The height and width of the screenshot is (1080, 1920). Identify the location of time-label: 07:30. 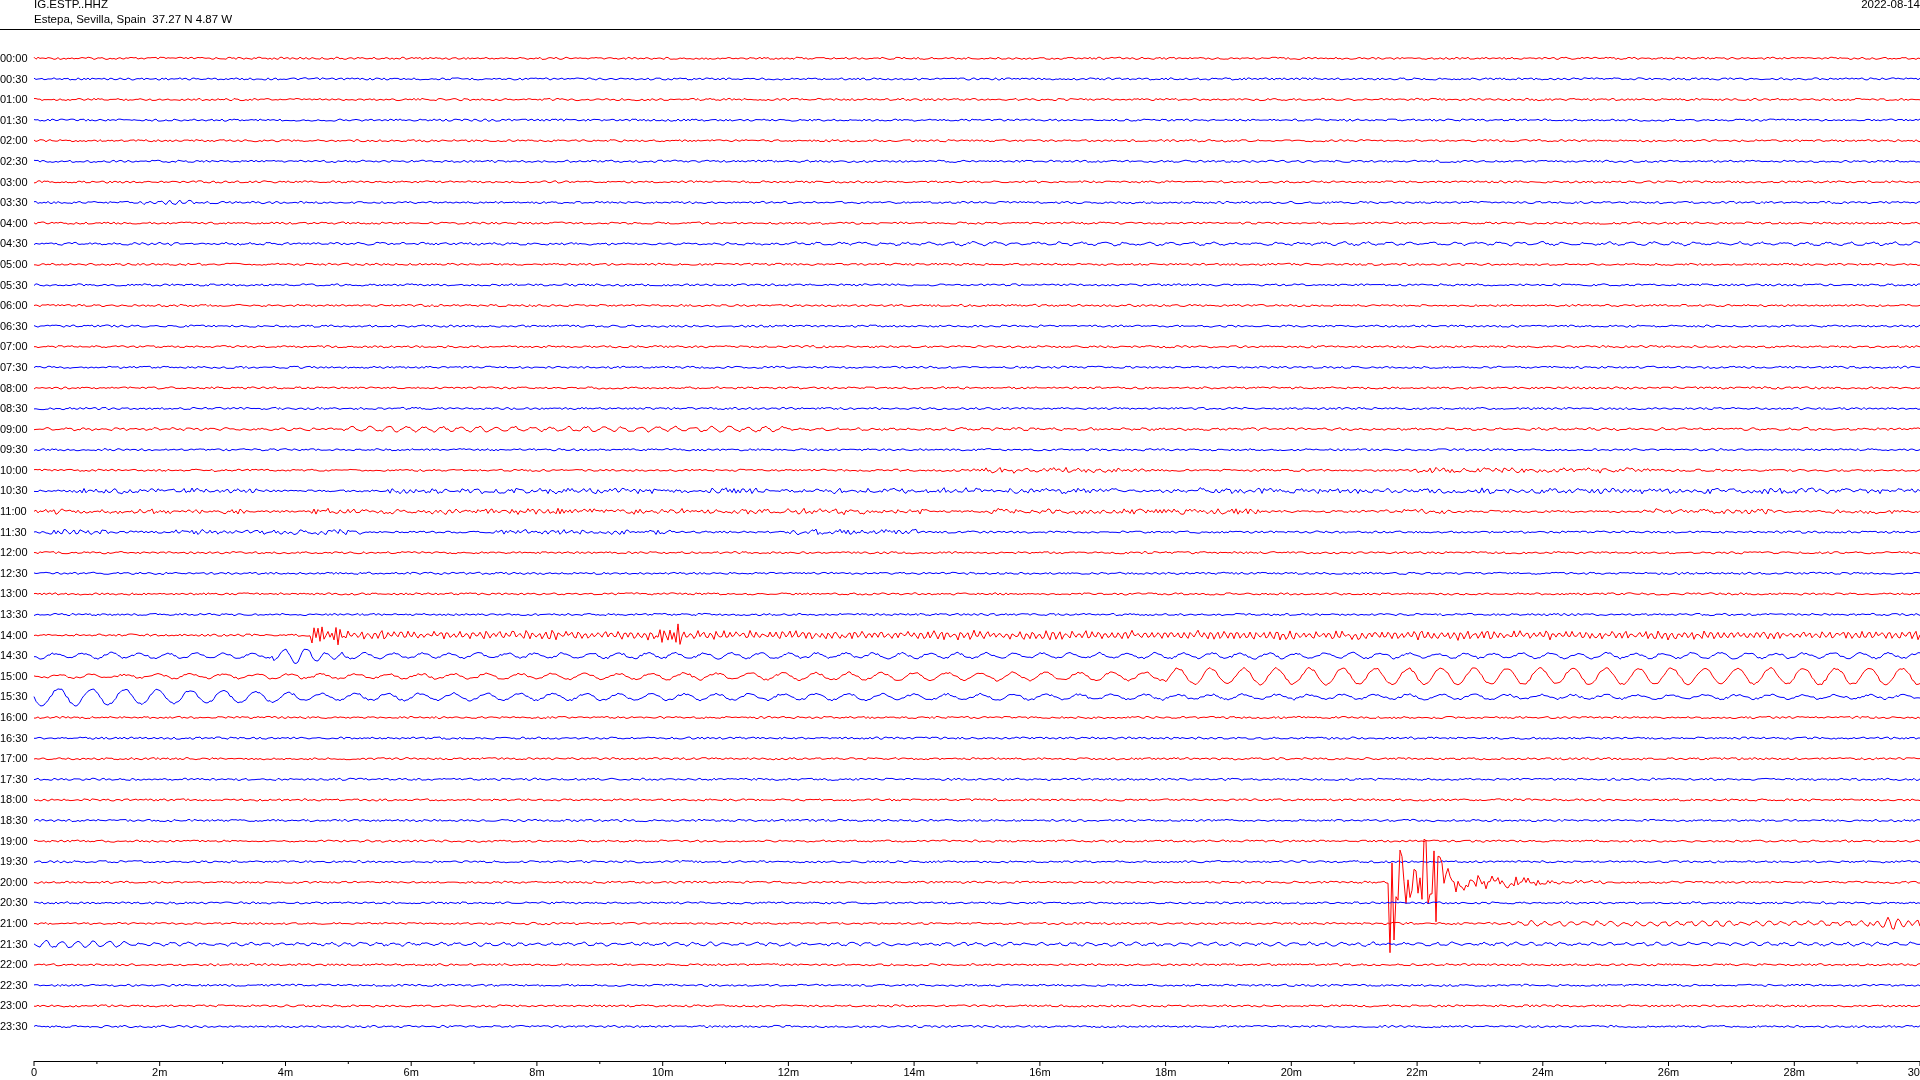
(14, 367).